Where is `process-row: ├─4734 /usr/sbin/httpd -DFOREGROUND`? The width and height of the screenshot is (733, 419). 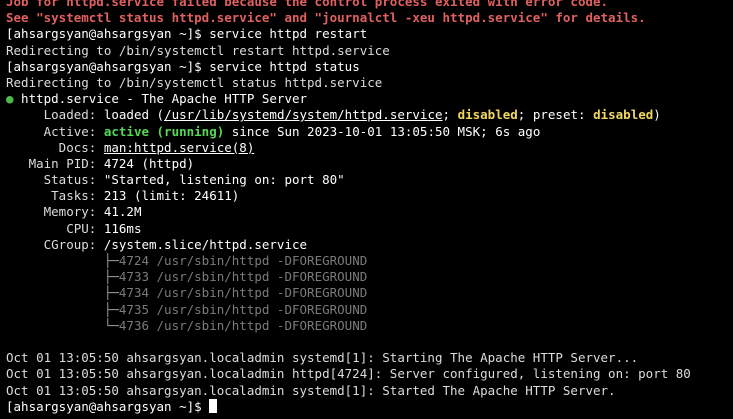 process-row: ├─4734 /usr/sbin/httpd -DFOREGROUND is located at coordinates (369, 293).